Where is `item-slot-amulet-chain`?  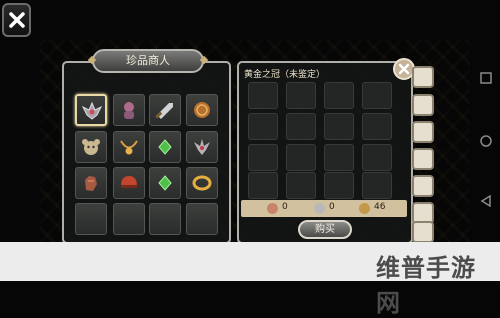 item-slot-amulet-chain is located at coordinates (129, 147).